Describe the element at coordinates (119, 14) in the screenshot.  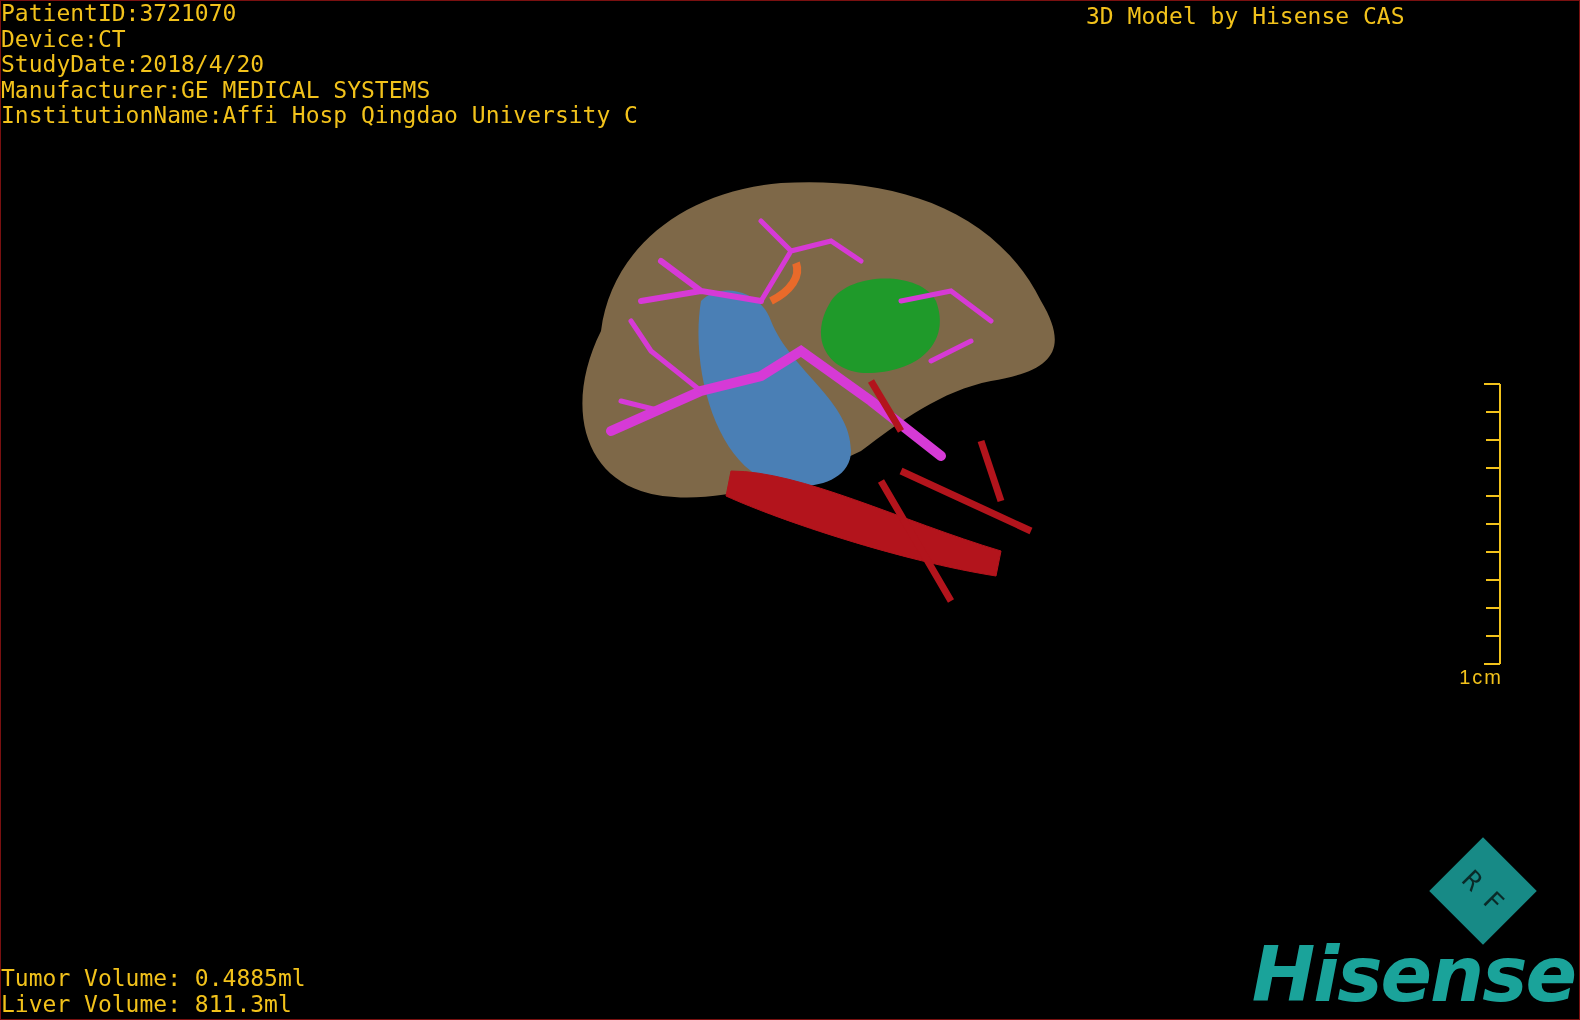
I see `patient-info-text: PatientID:3721070` at that location.